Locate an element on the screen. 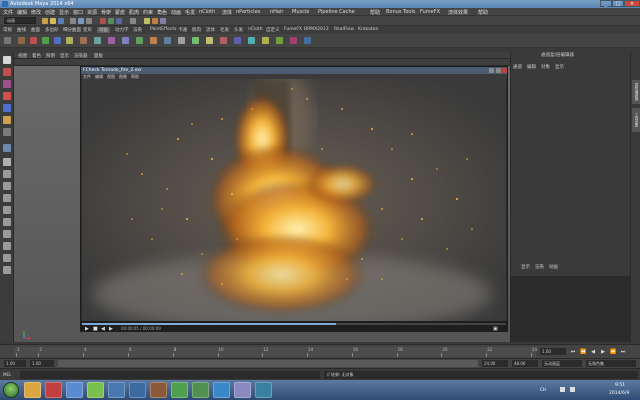 The image size is (640, 400). shelf-tab: 细分曲面 is located at coordinates (72, 30).